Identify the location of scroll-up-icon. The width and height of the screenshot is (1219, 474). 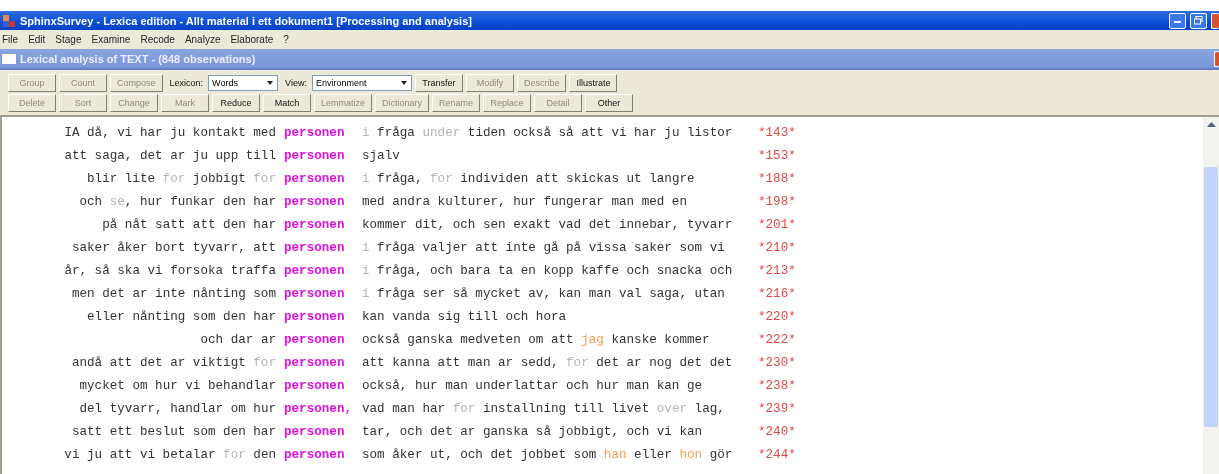
(1211, 124).